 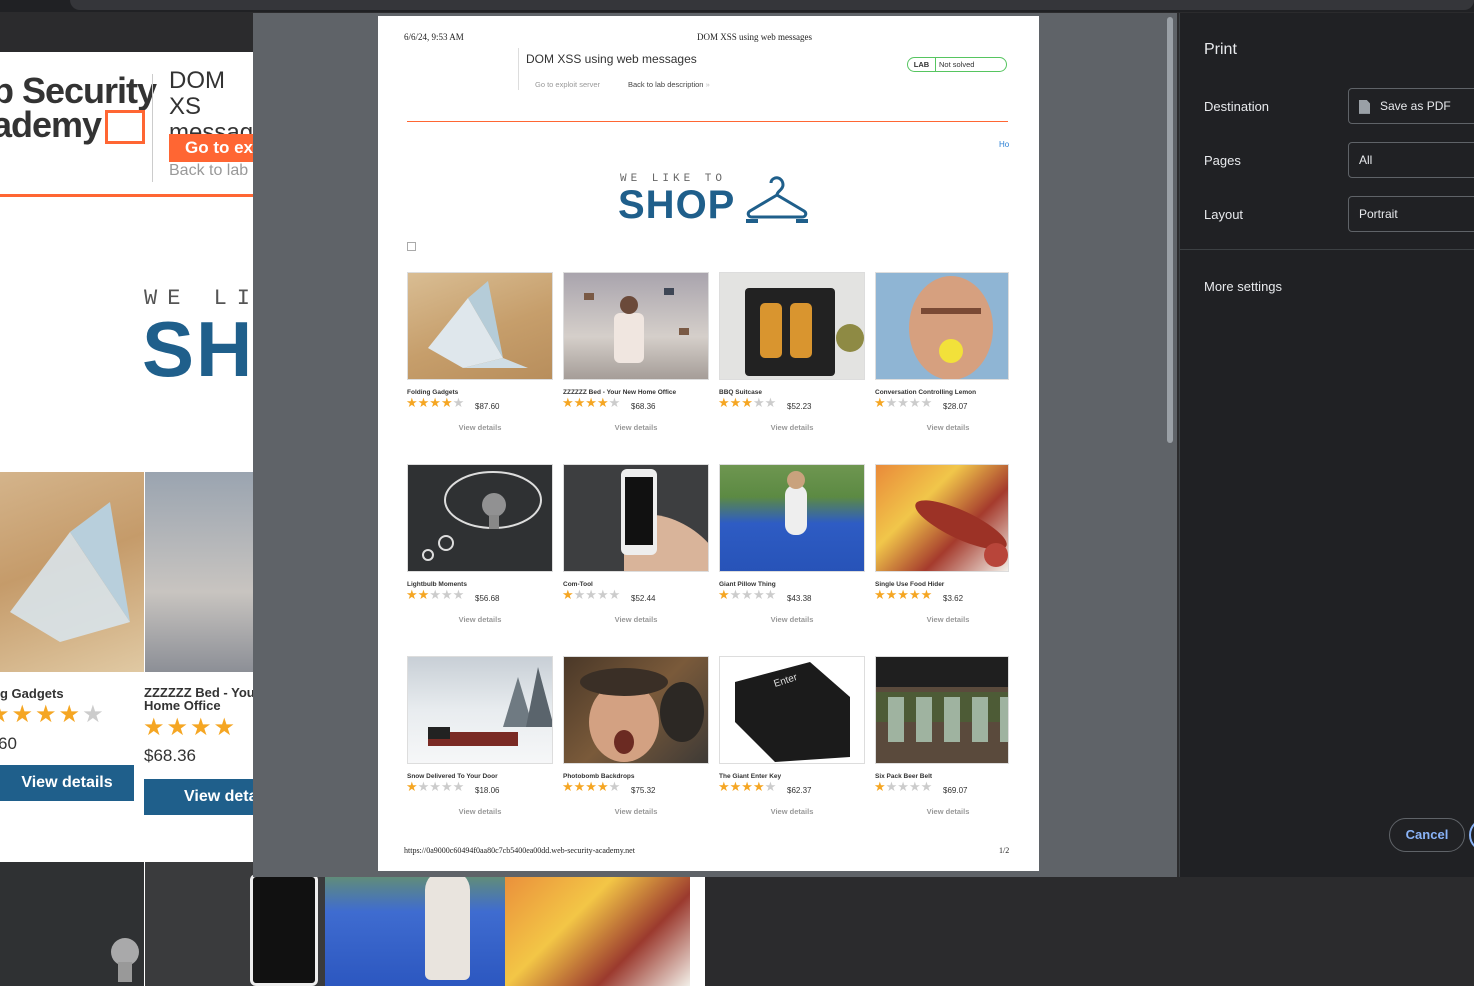 What do you see at coordinates (480, 518) in the screenshot?
I see `product-image-lightbulb-chalk` at bounding box center [480, 518].